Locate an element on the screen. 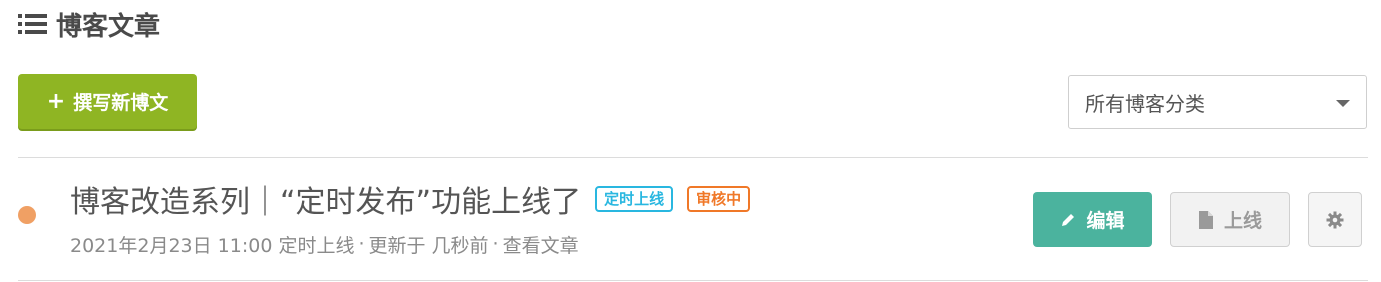  post-updated-time: 更新于 几秒前 is located at coordinates (428, 245).